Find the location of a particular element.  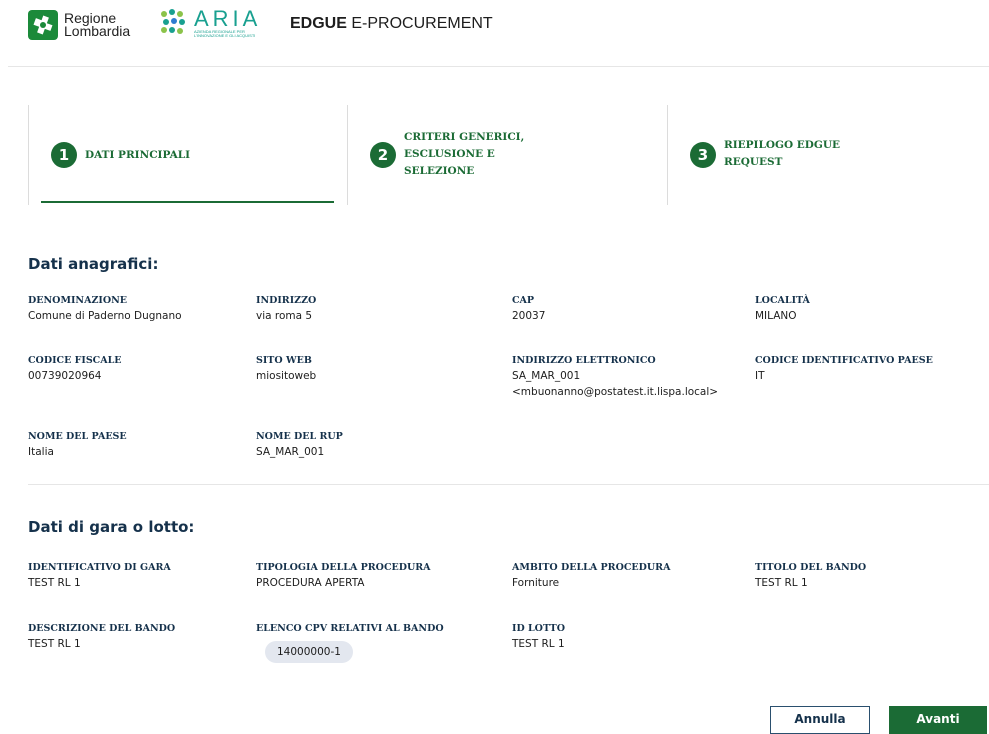

cancel-button: Annulla is located at coordinates (820, 720).